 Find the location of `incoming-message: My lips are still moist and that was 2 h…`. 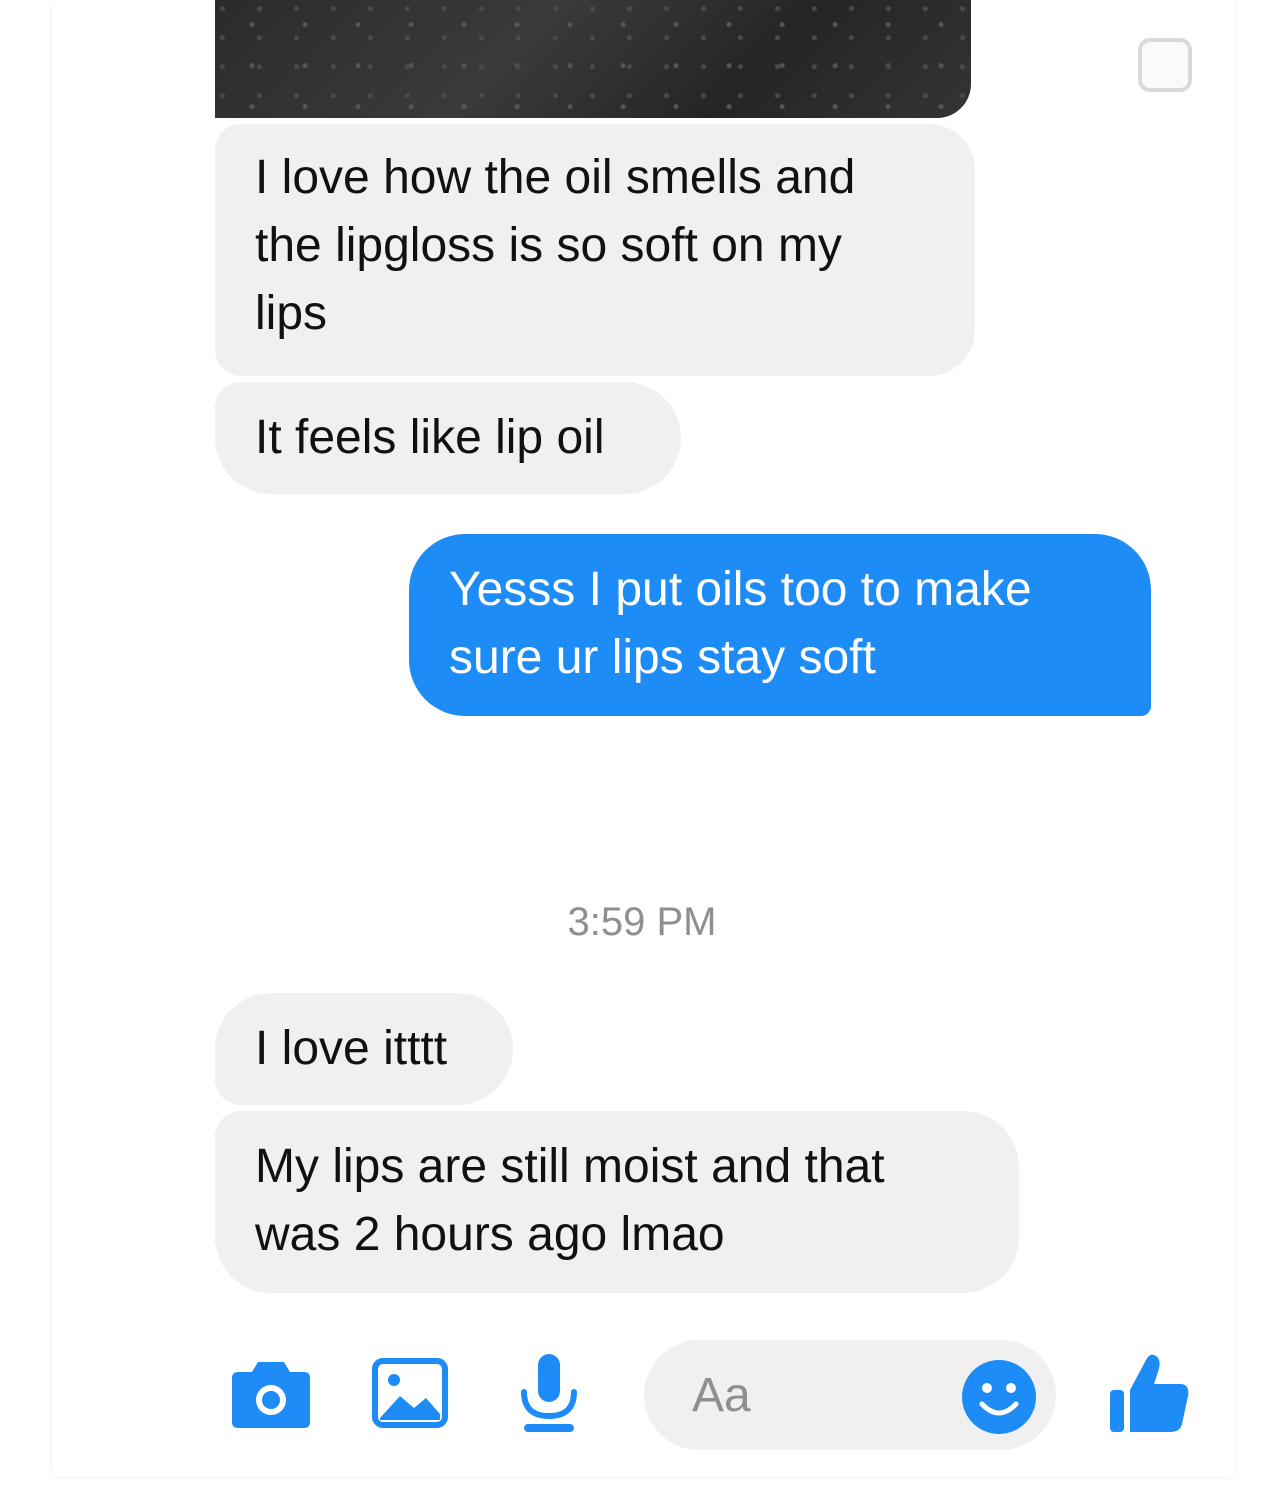

incoming-message: My lips are still moist and that was 2 h… is located at coordinates (617, 1202).